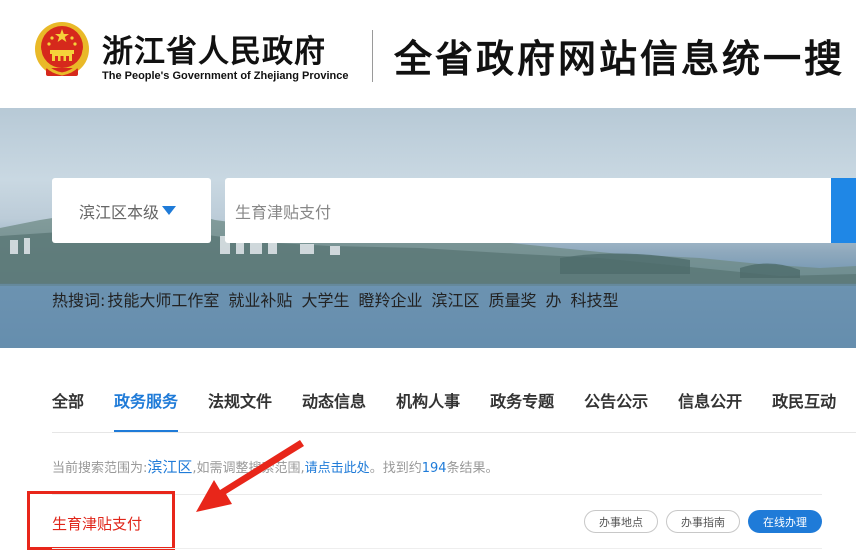 The height and width of the screenshot is (556, 856). Describe the element at coordinates (79, 300) in the screenshot. I see `hot-search-label: 热搜词:` at that location.